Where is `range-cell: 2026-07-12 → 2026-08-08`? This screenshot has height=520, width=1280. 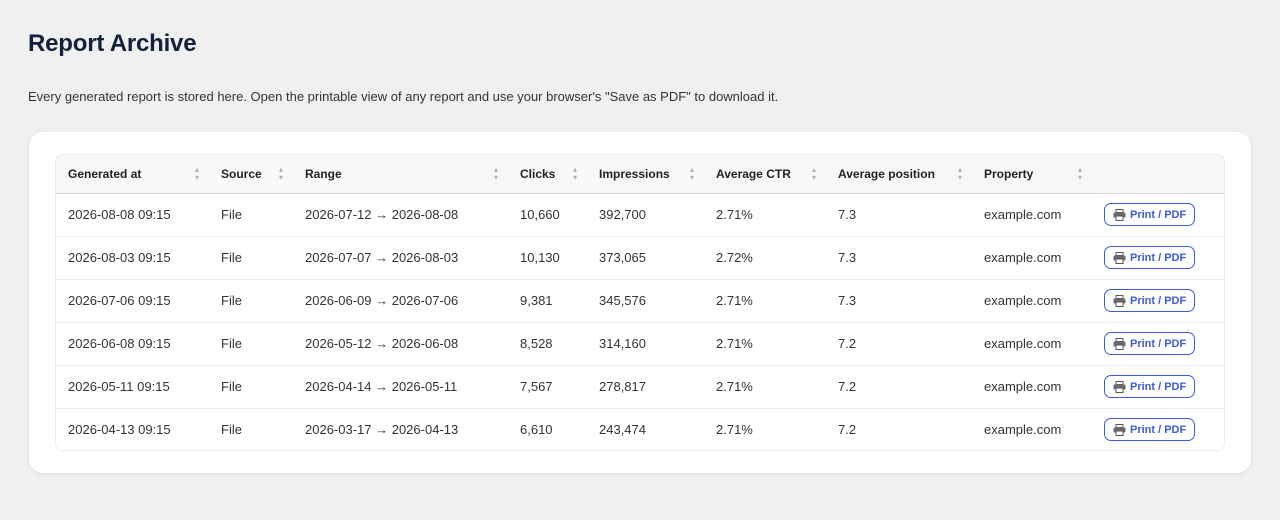 range-cell: 2026-07-12 → 2026-08-08 is located at coordinates (382, 214).